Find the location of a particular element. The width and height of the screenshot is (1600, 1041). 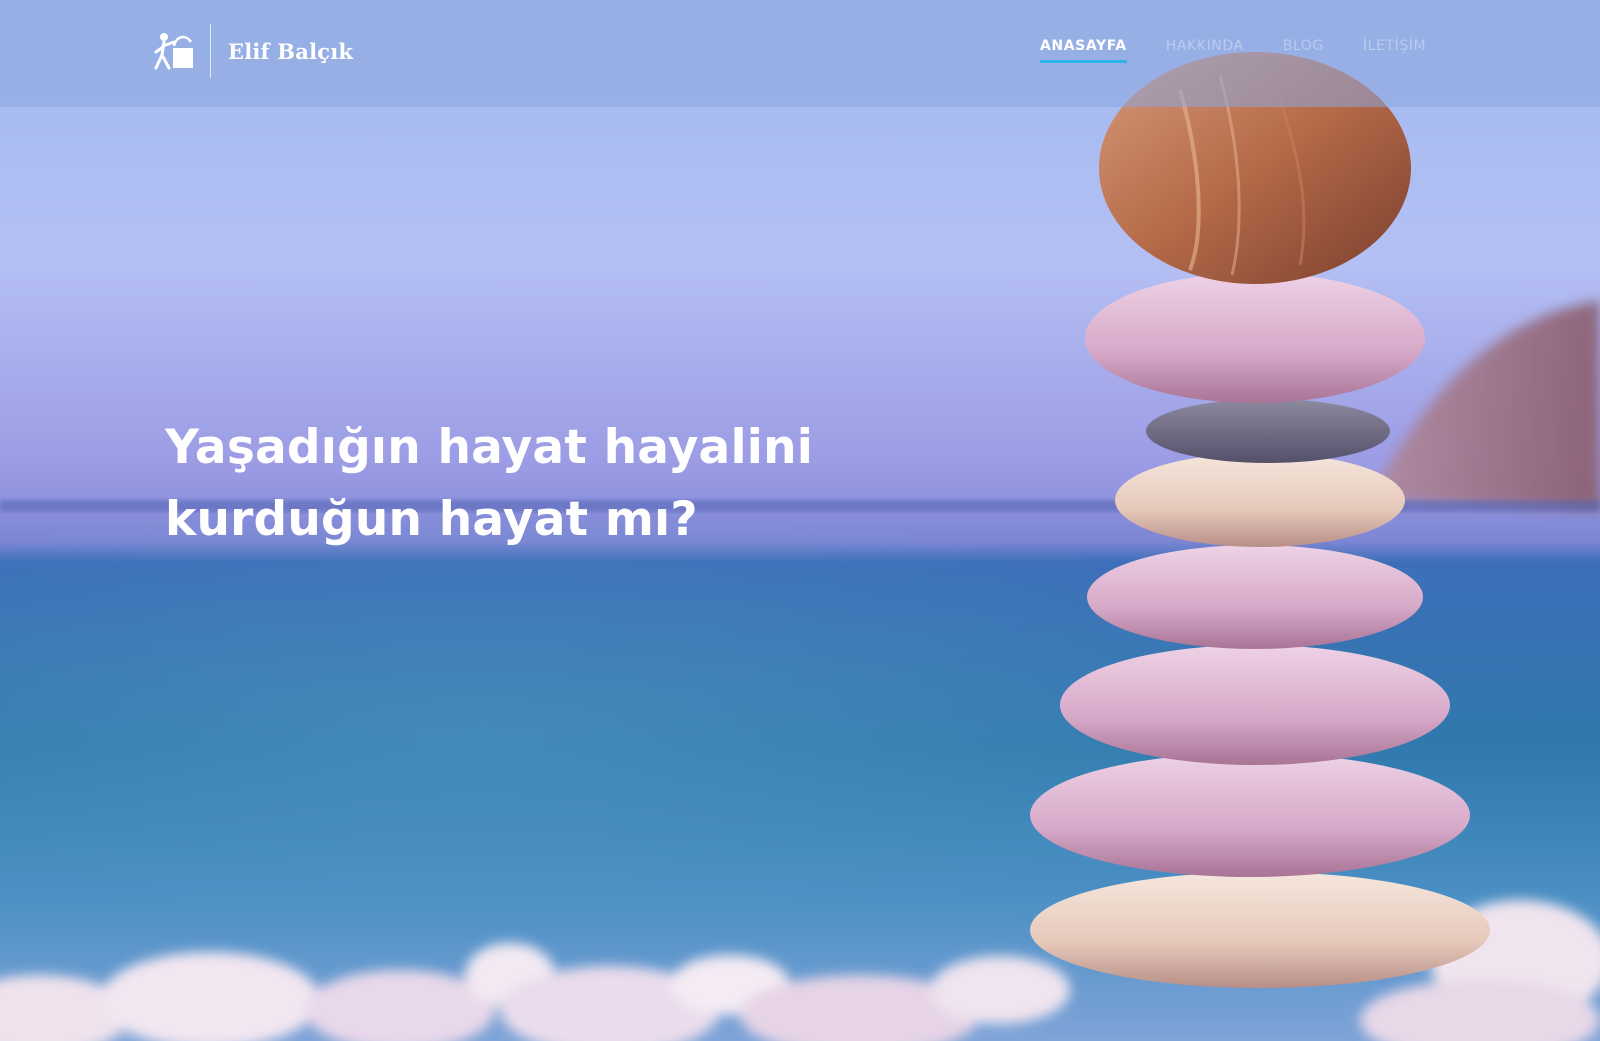

nav-item-iletisim: İLETİŞİM is located at coordinates (1394, 49).